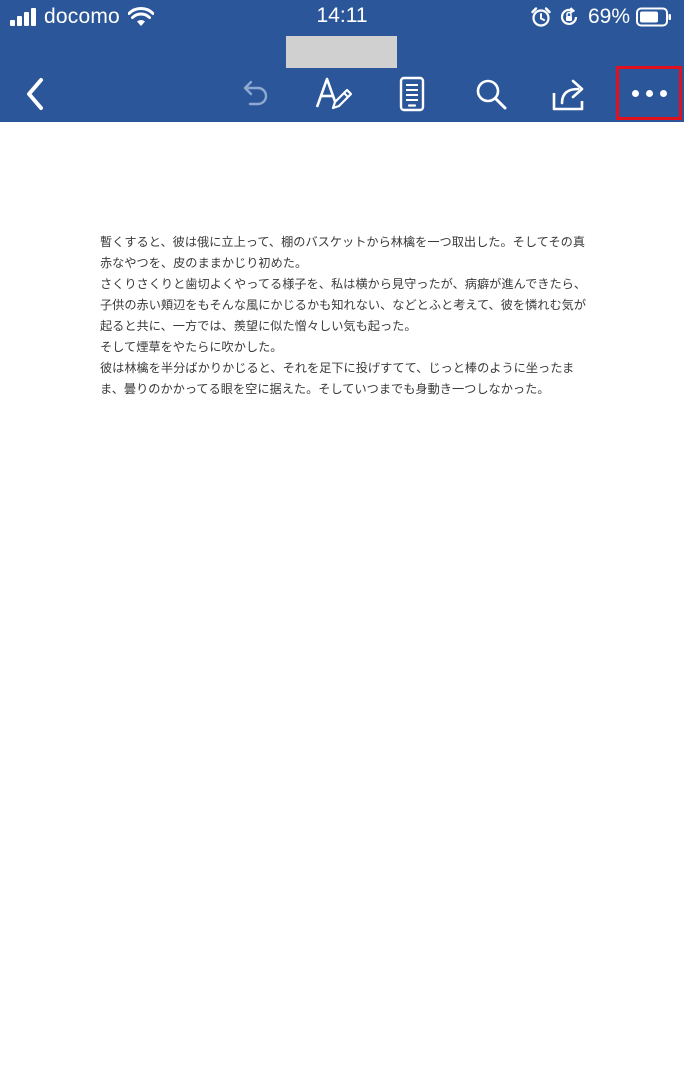  Describe the element at coordinates (569, 16) in the screenshot. I see `orientation-lock-icon` at that location.